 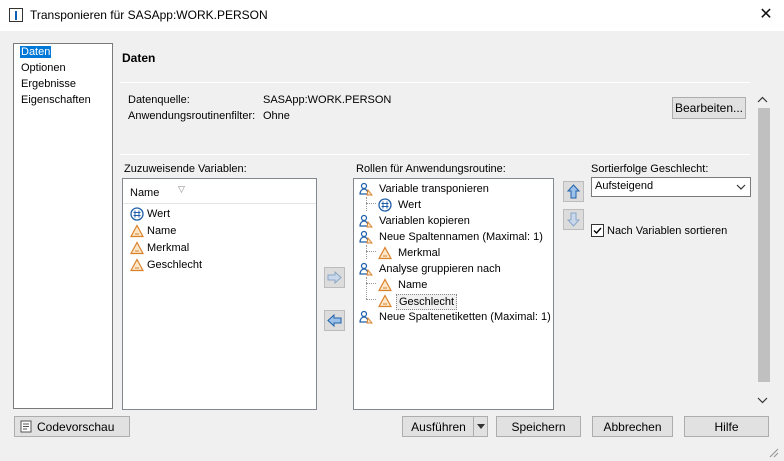 I want to click on sort-order-label: Sortierfolge Geschlecht:, so click(x=650, y=169).